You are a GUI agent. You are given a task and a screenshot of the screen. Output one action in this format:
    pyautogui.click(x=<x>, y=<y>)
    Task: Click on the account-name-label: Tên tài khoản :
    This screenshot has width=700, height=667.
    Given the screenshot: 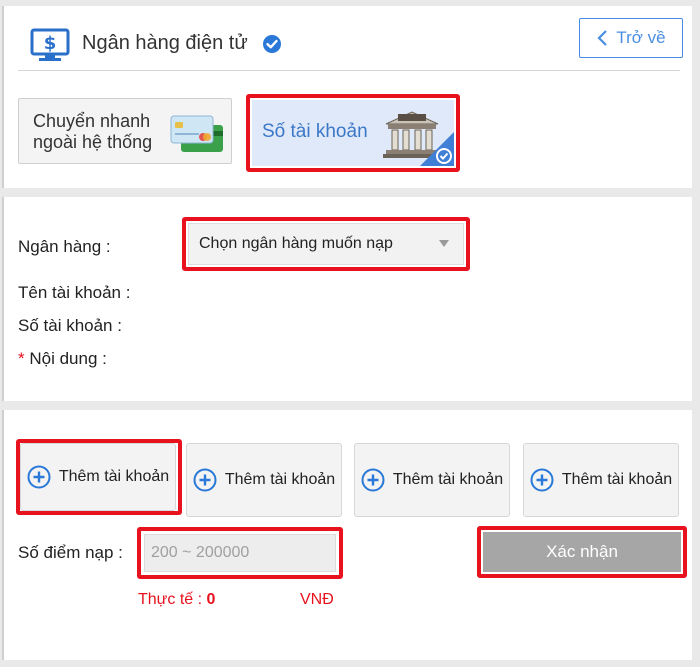 What is the action you would take?
    pyautogui.click(x=74, y=292)
    